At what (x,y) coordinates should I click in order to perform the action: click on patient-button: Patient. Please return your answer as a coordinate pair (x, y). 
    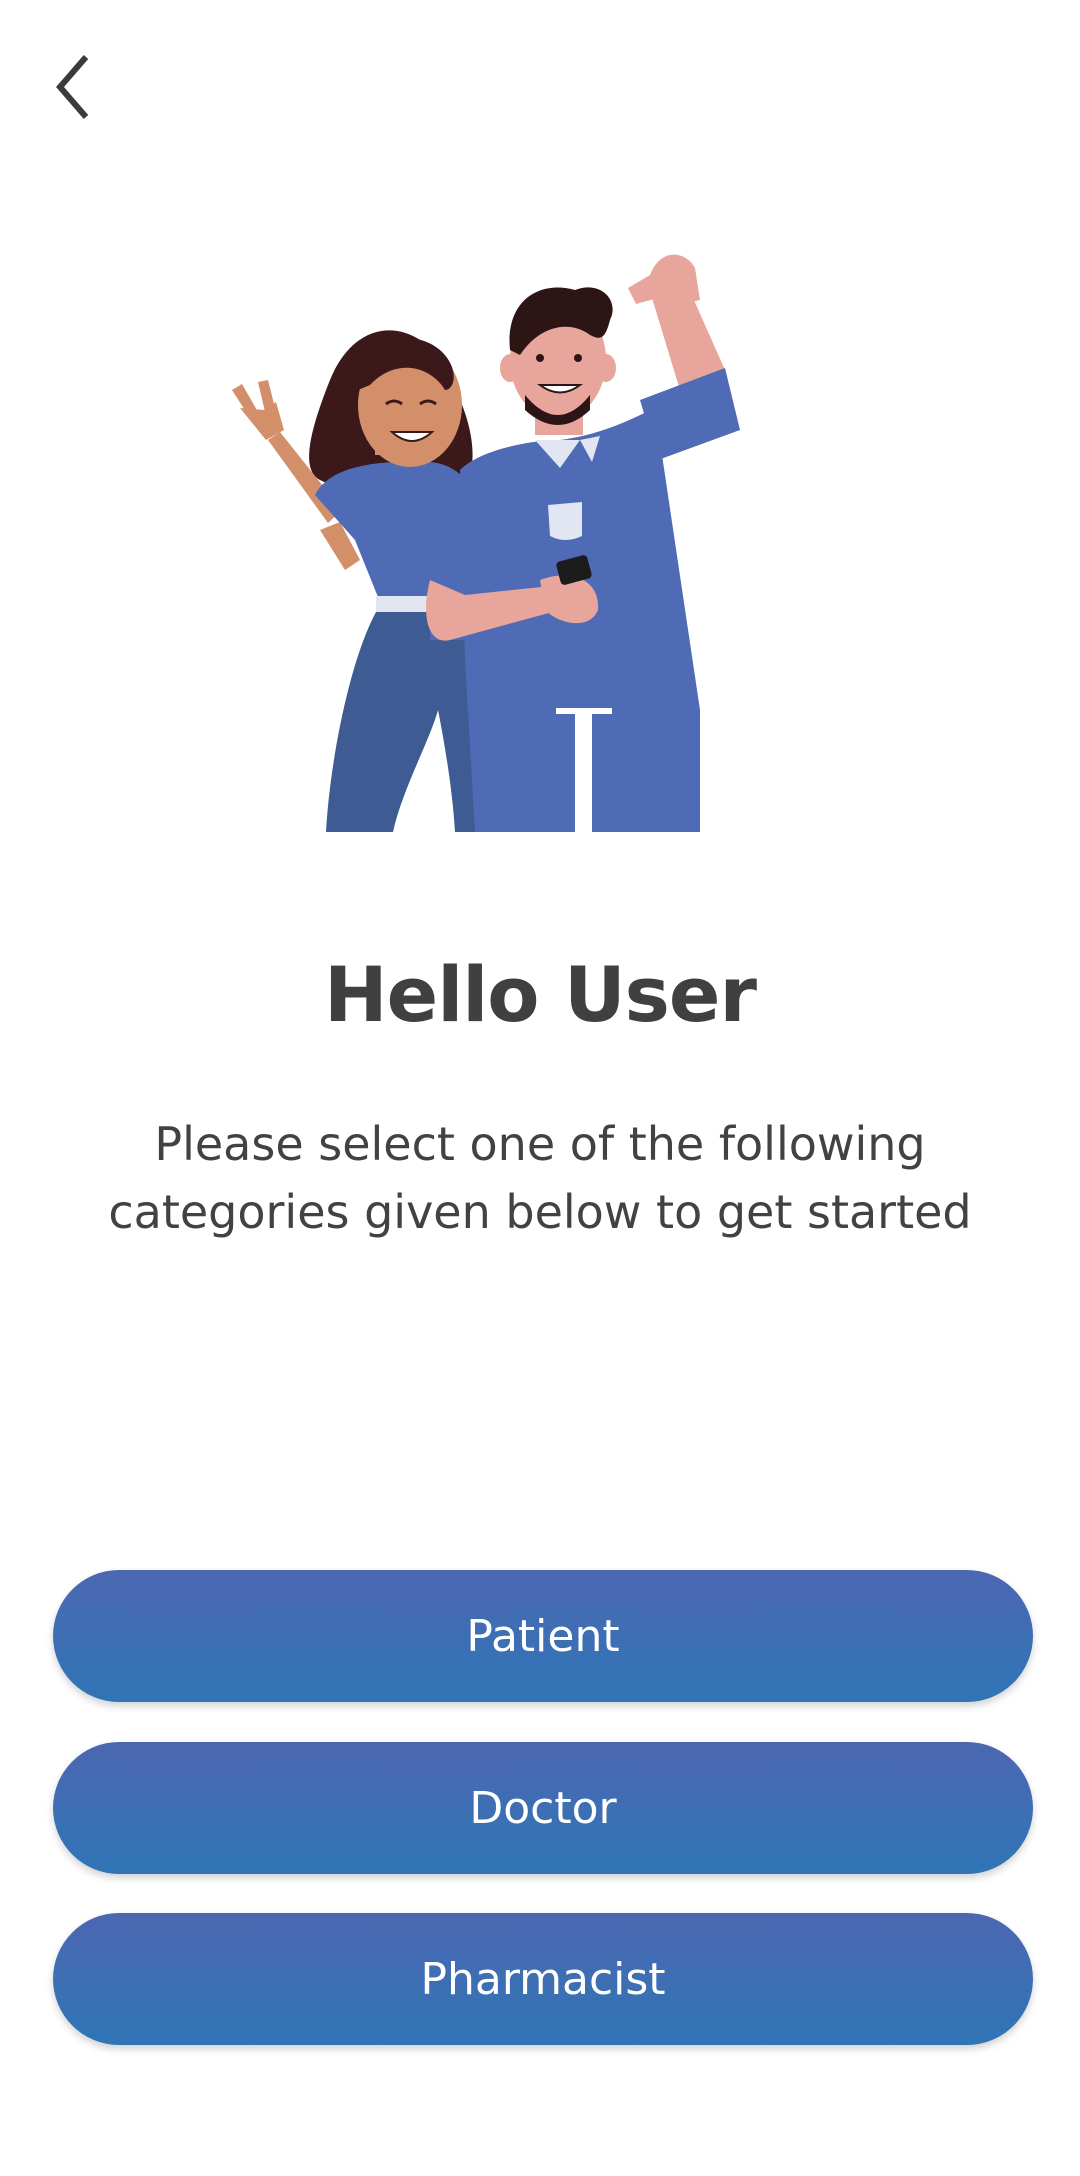
    Looking at the image, I should click on (543, 1636).